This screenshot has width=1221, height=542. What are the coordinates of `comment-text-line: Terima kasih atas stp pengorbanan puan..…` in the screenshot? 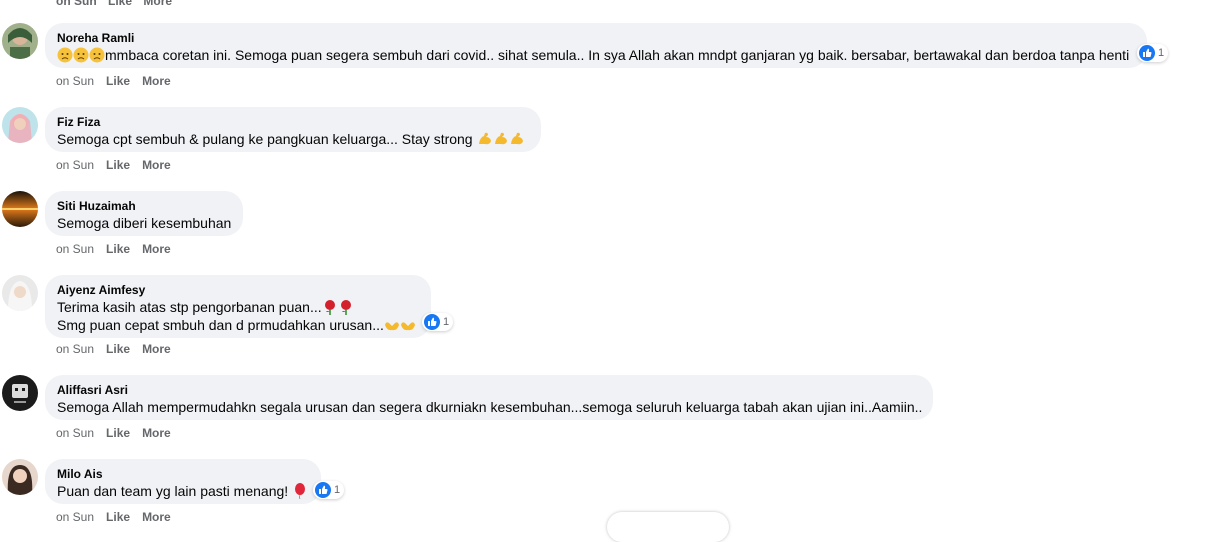 It's located at (238, 307).